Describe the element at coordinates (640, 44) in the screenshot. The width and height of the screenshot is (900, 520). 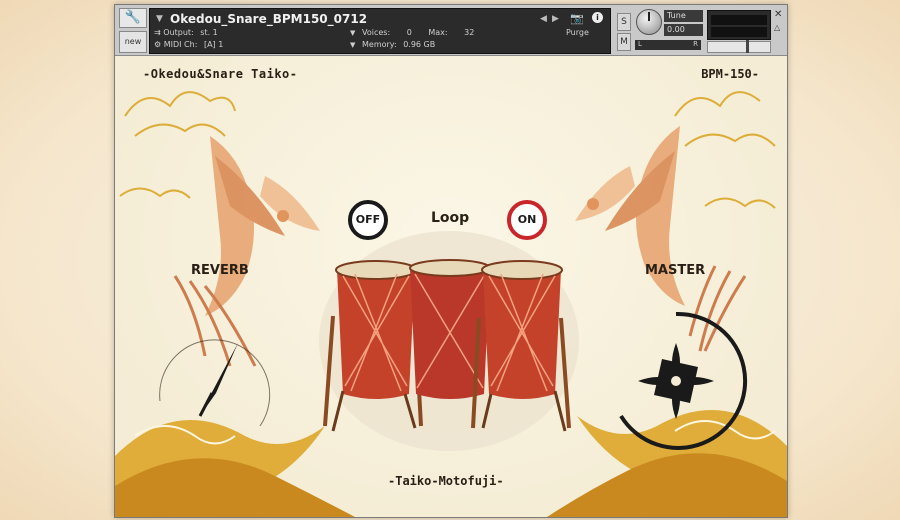
I see `pan-left-label: L` at that location.